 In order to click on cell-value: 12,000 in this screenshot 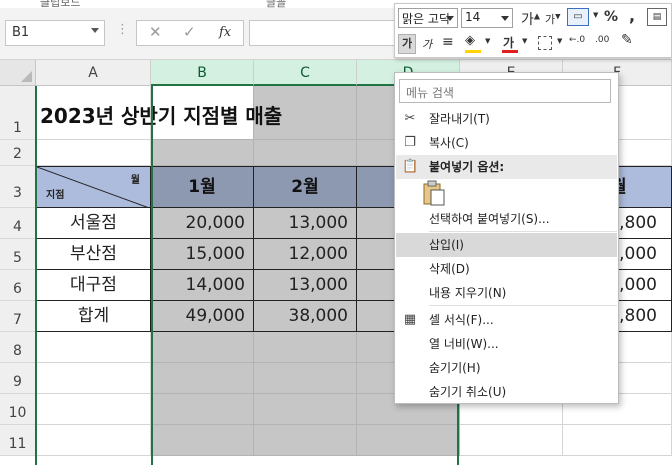, I will do `click(305, 254)`.